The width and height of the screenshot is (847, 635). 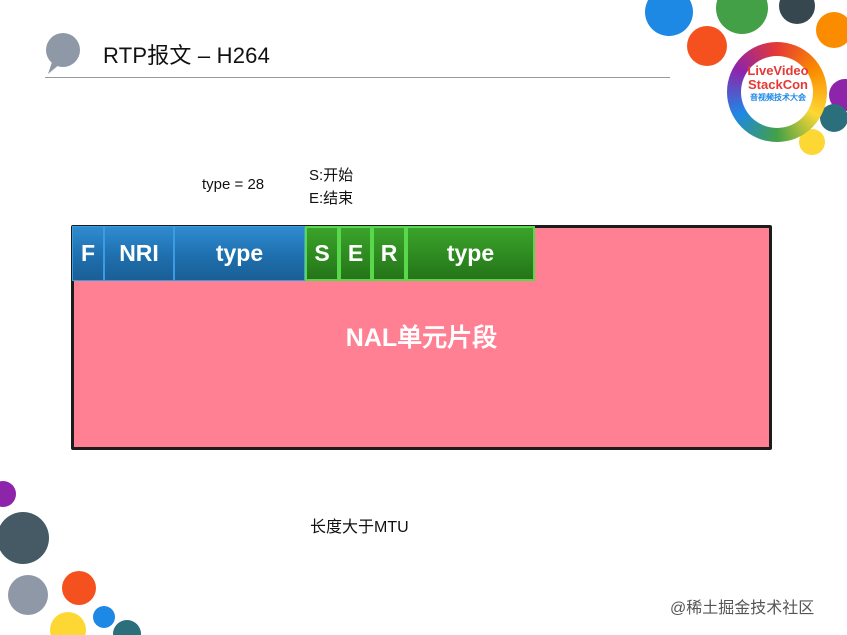 I want to click on watermark: @稀土掘金技术社区, so click(x=742, y=608).